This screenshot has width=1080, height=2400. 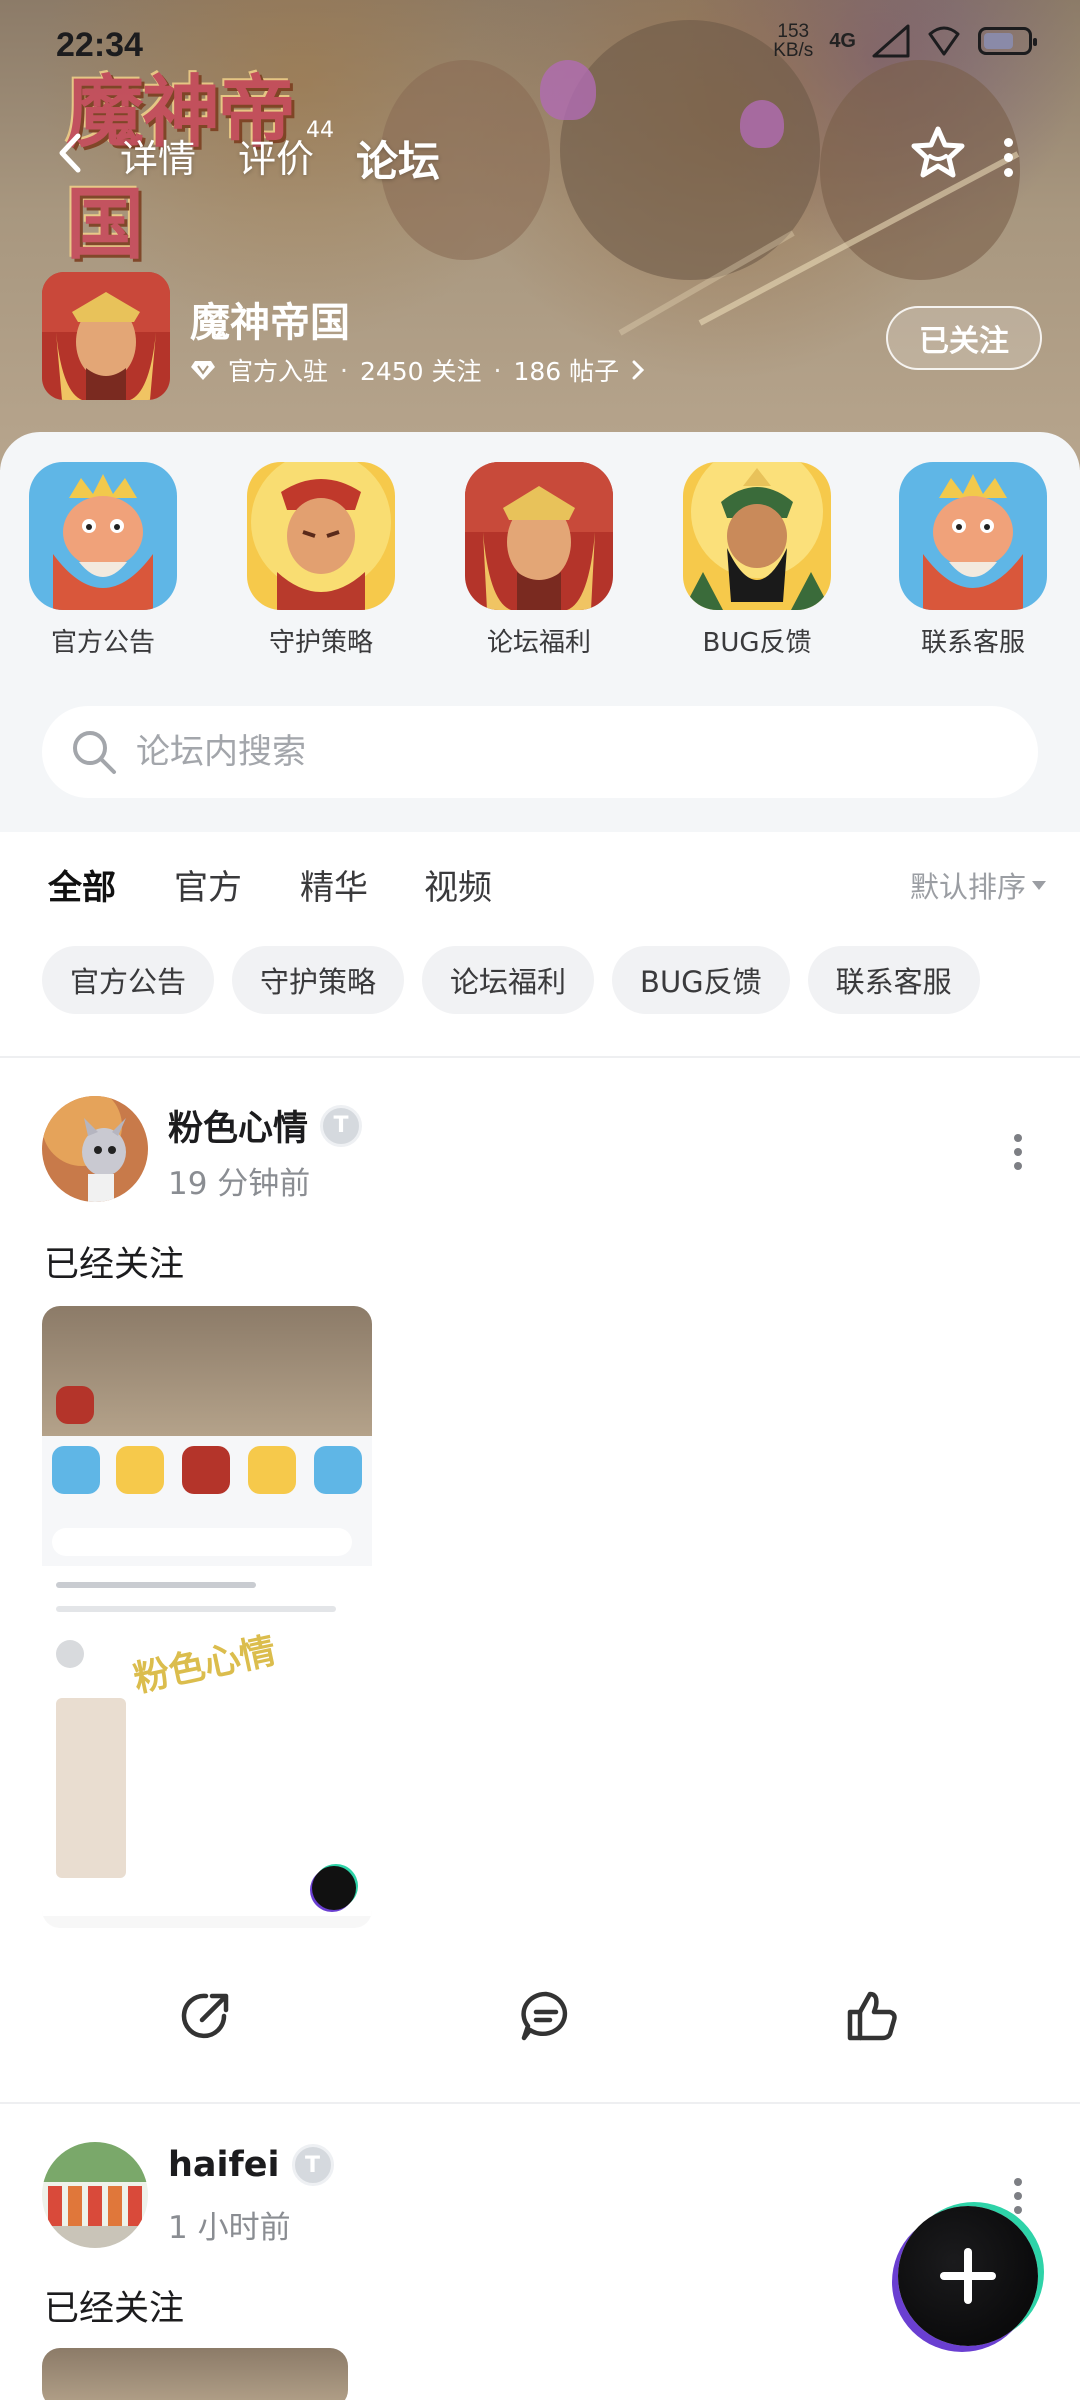 What do you see at coordinates (207, 1617) in the screenshot?
I see `post-image-screenshot: 粉色心情` at bounding box center [207, 1617].